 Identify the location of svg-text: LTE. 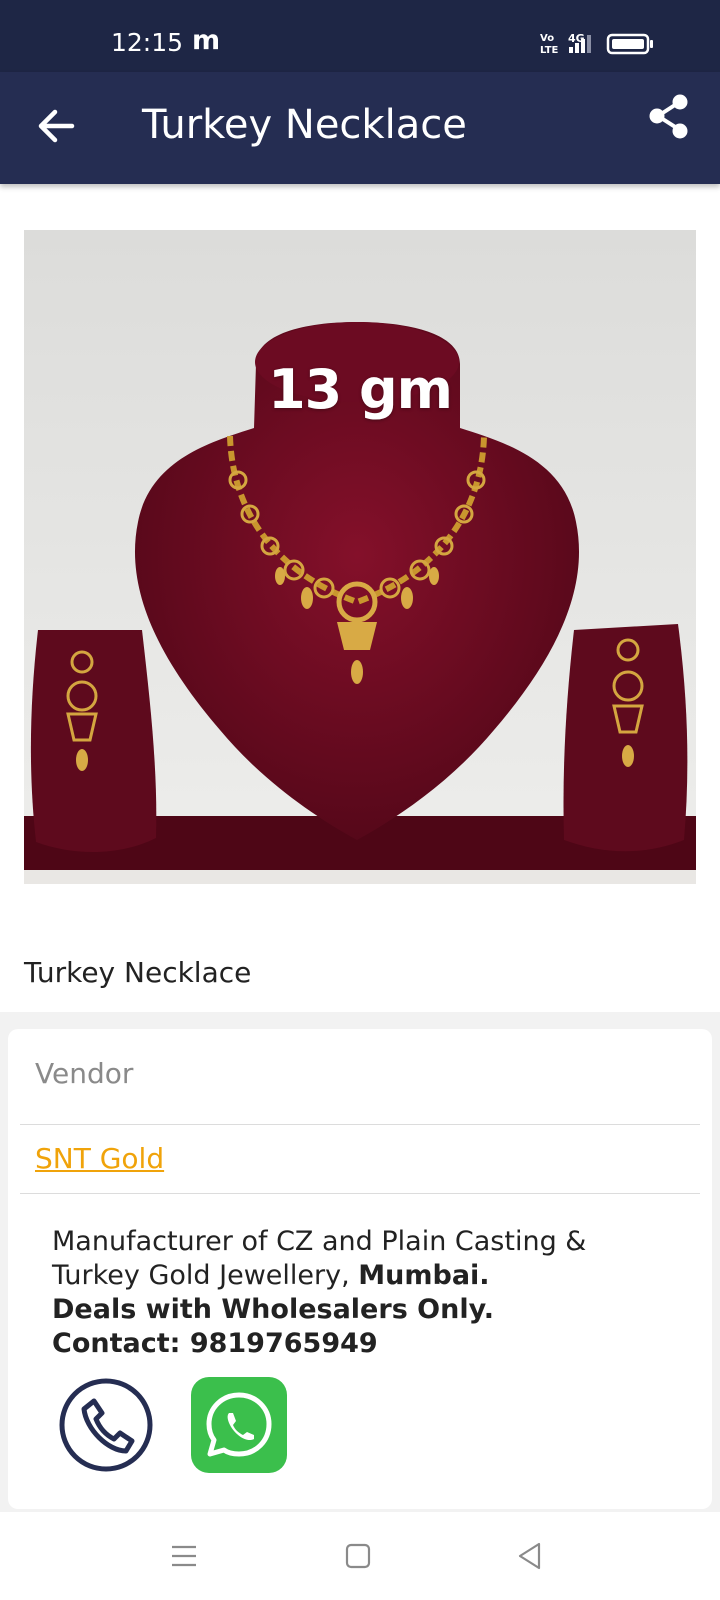
(549, 50).